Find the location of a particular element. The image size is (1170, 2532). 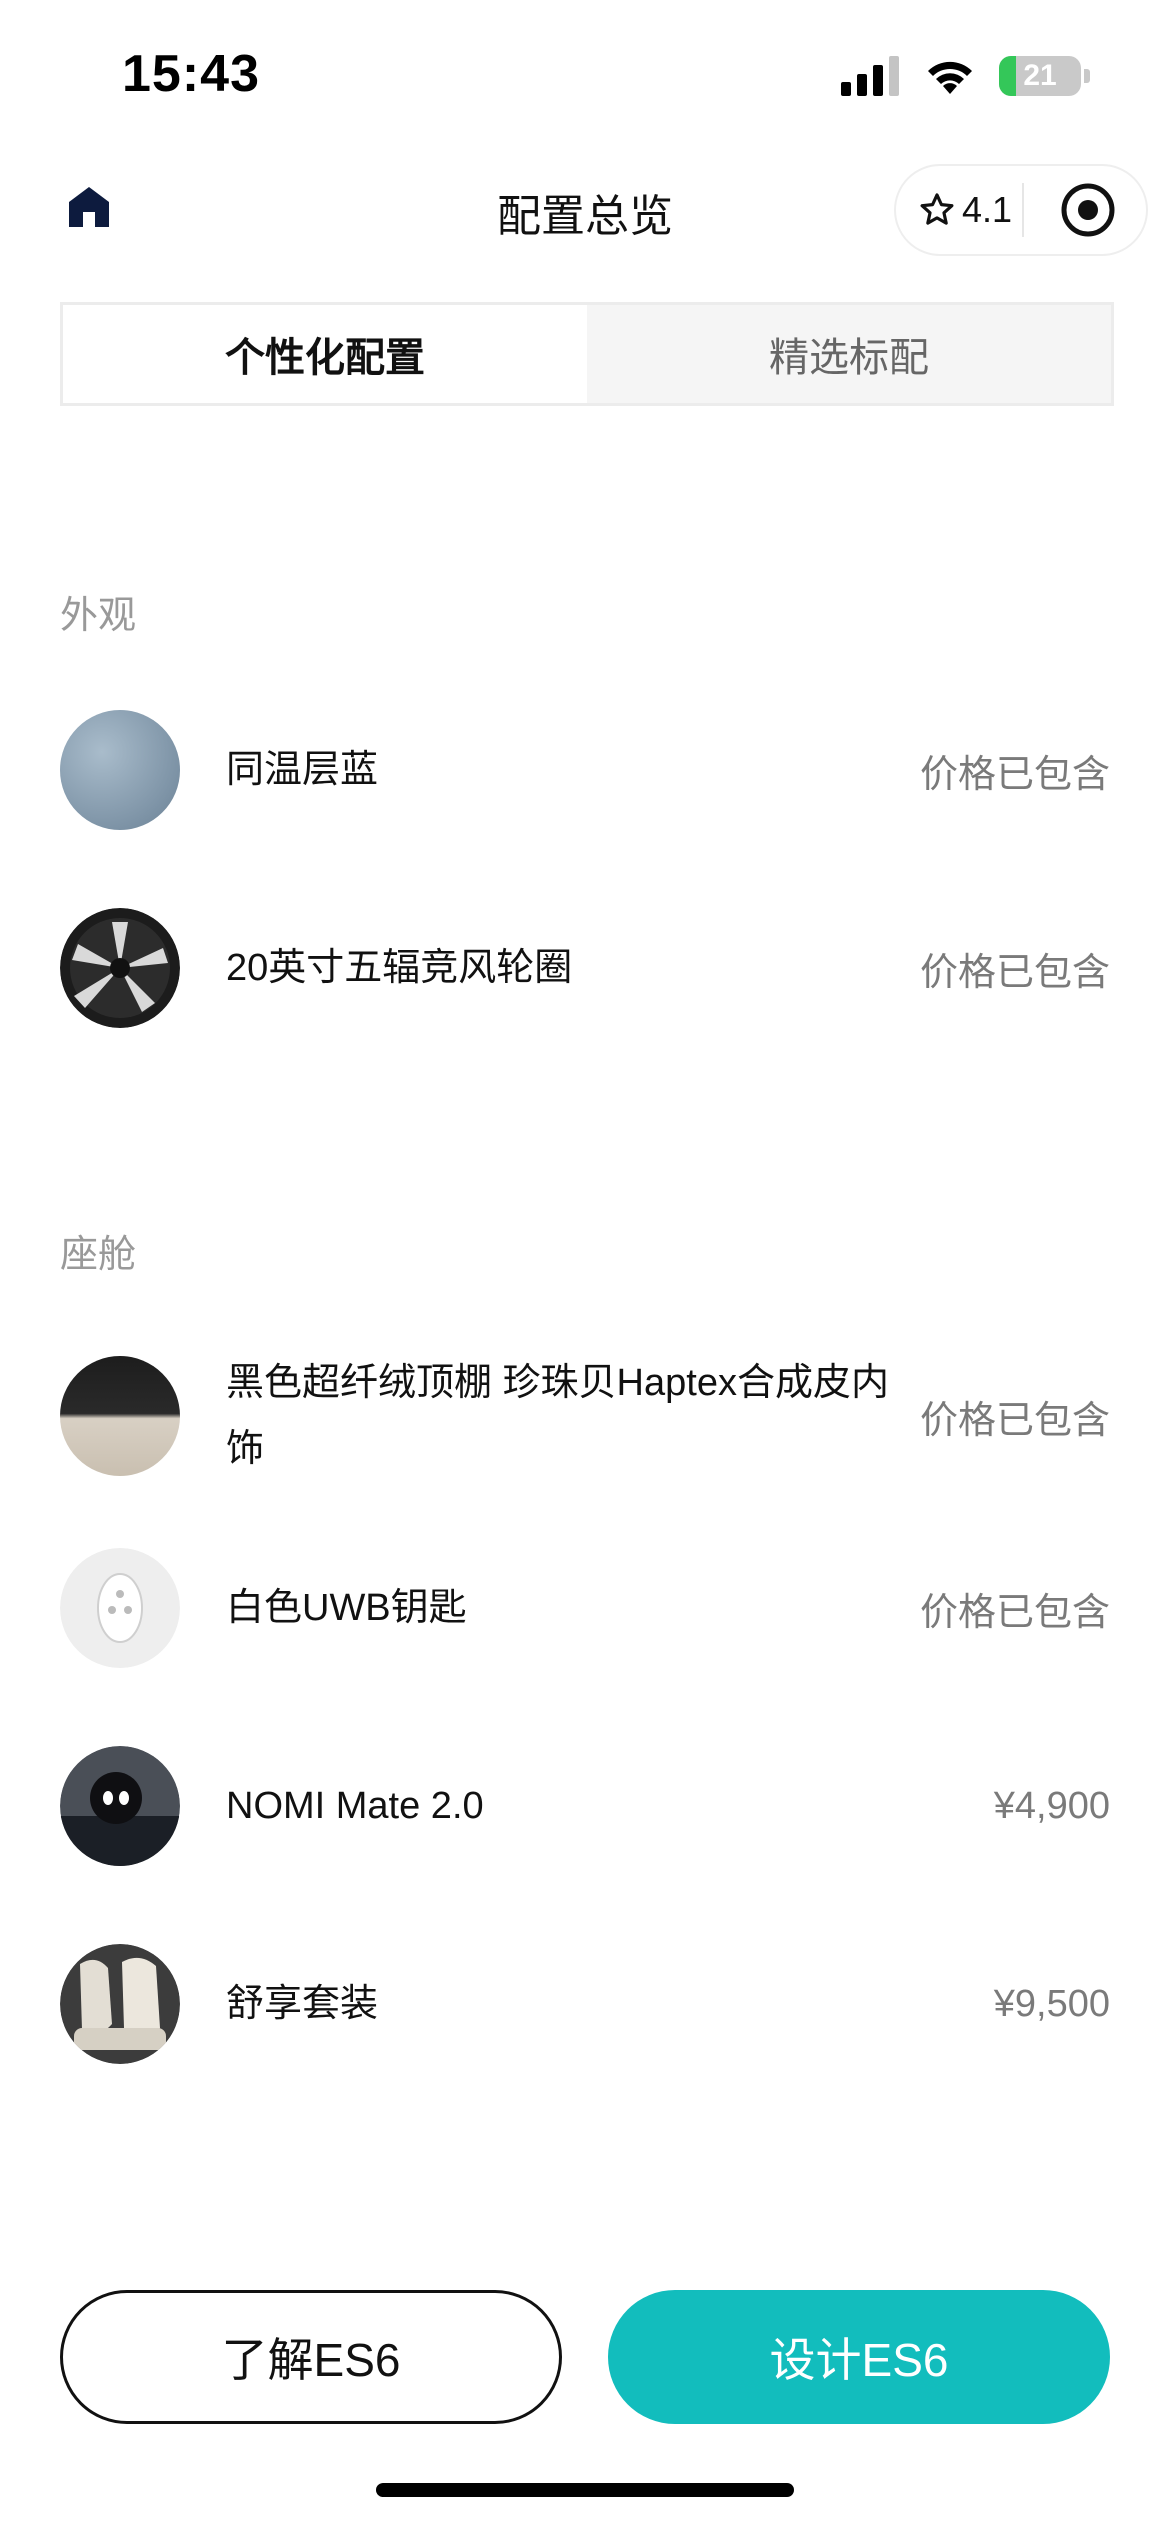

miniprogram-capsule: 4.1 is located at coordinates (1021, 210).